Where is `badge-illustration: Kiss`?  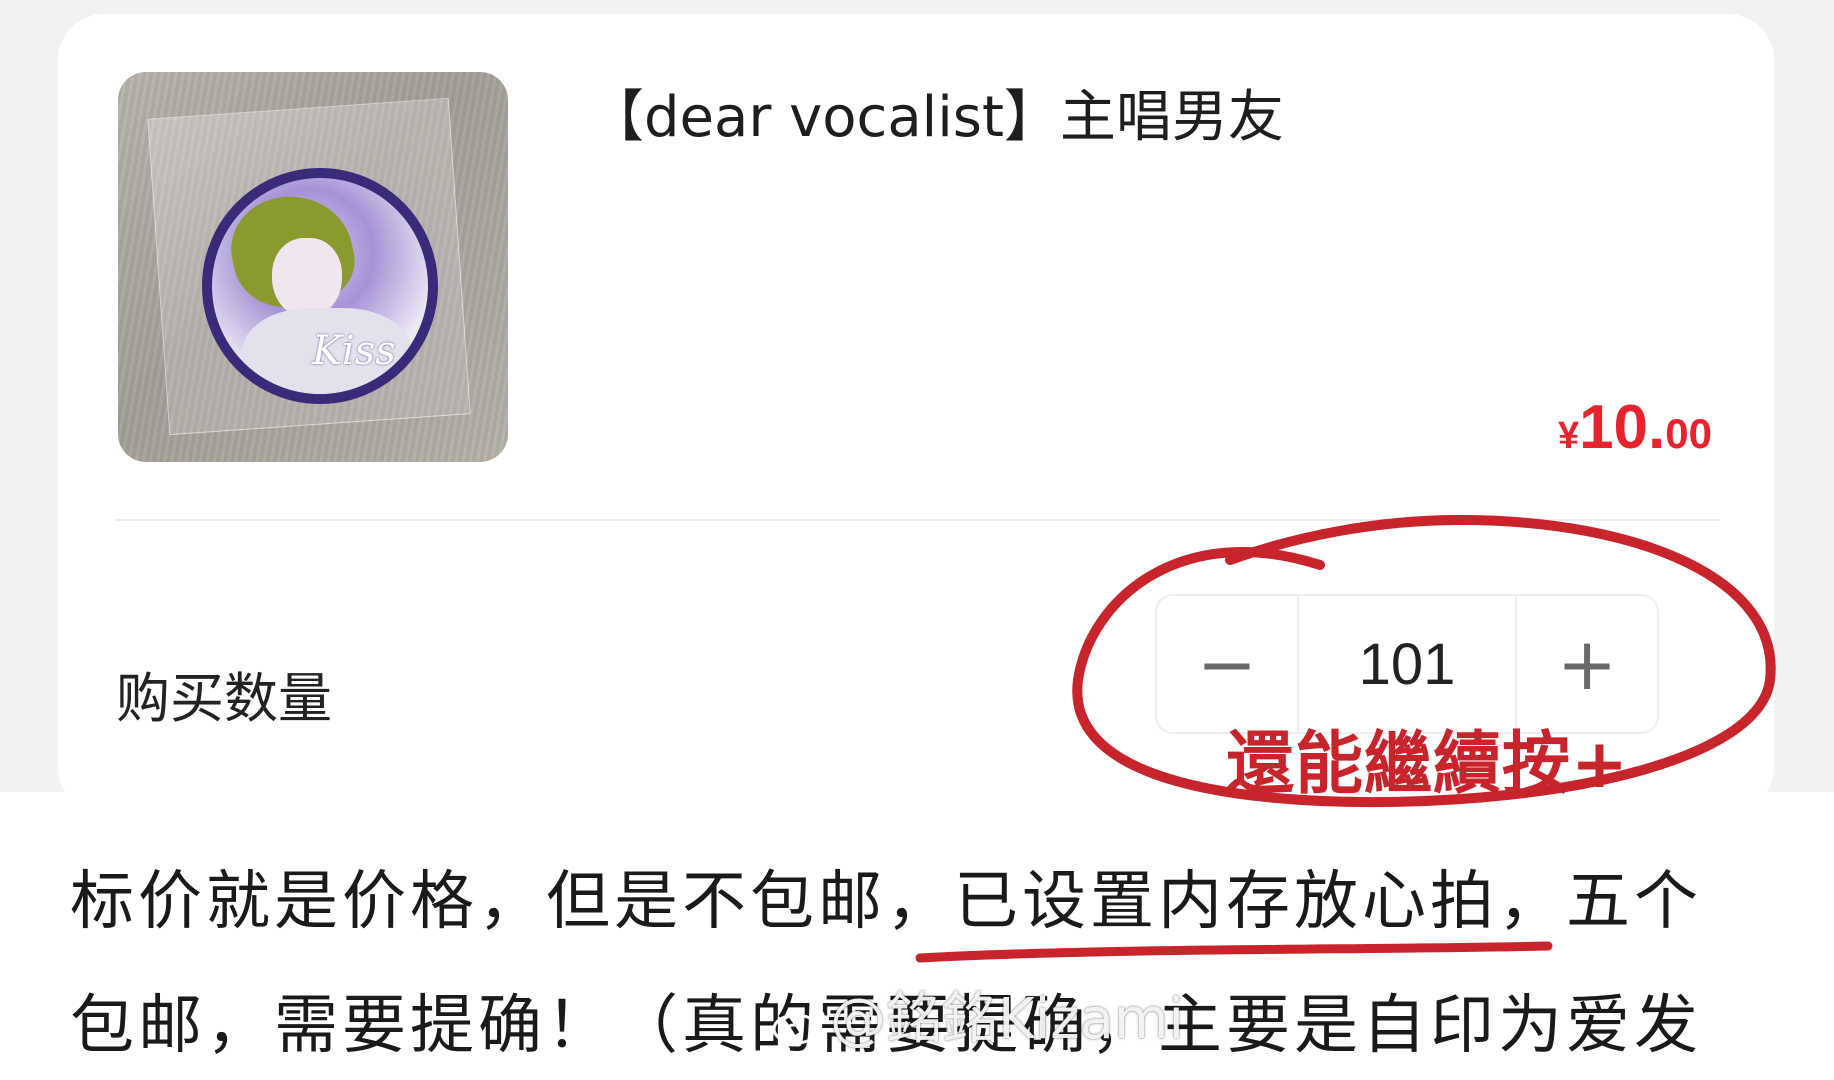
badge-illustration: Kiss is located at coordinates (320, 286).